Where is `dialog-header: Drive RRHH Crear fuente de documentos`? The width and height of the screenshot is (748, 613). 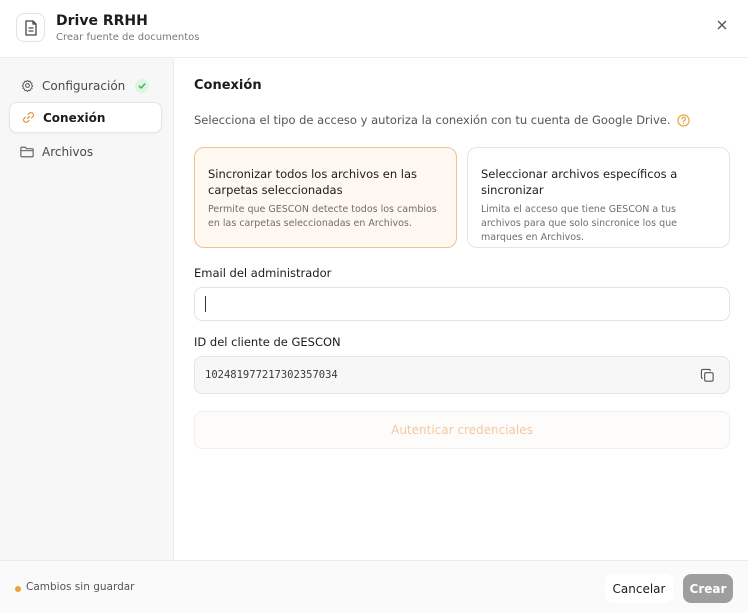 dialog-header: Drive RRHH Crear fuente de documentos is located at coordinates (374, 29).